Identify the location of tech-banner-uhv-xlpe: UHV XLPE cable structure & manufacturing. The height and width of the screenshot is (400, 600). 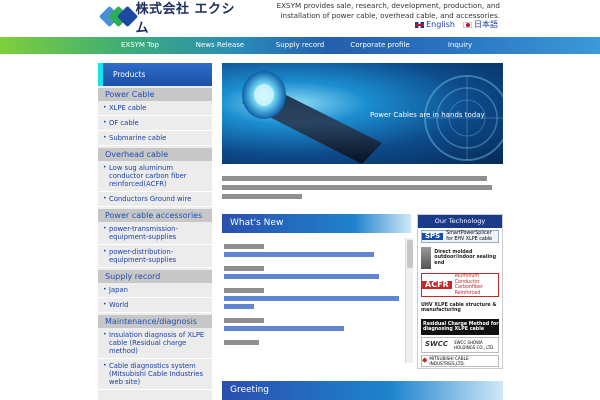
(460, 308).